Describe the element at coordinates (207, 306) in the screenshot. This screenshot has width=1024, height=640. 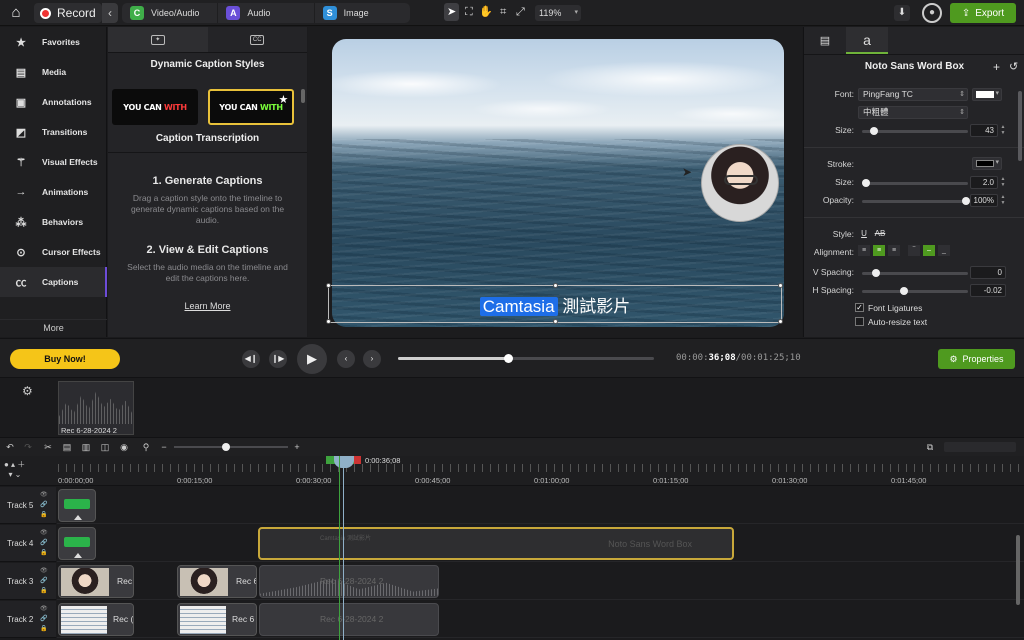
I see `learn-more-link: Learn More` at that location.